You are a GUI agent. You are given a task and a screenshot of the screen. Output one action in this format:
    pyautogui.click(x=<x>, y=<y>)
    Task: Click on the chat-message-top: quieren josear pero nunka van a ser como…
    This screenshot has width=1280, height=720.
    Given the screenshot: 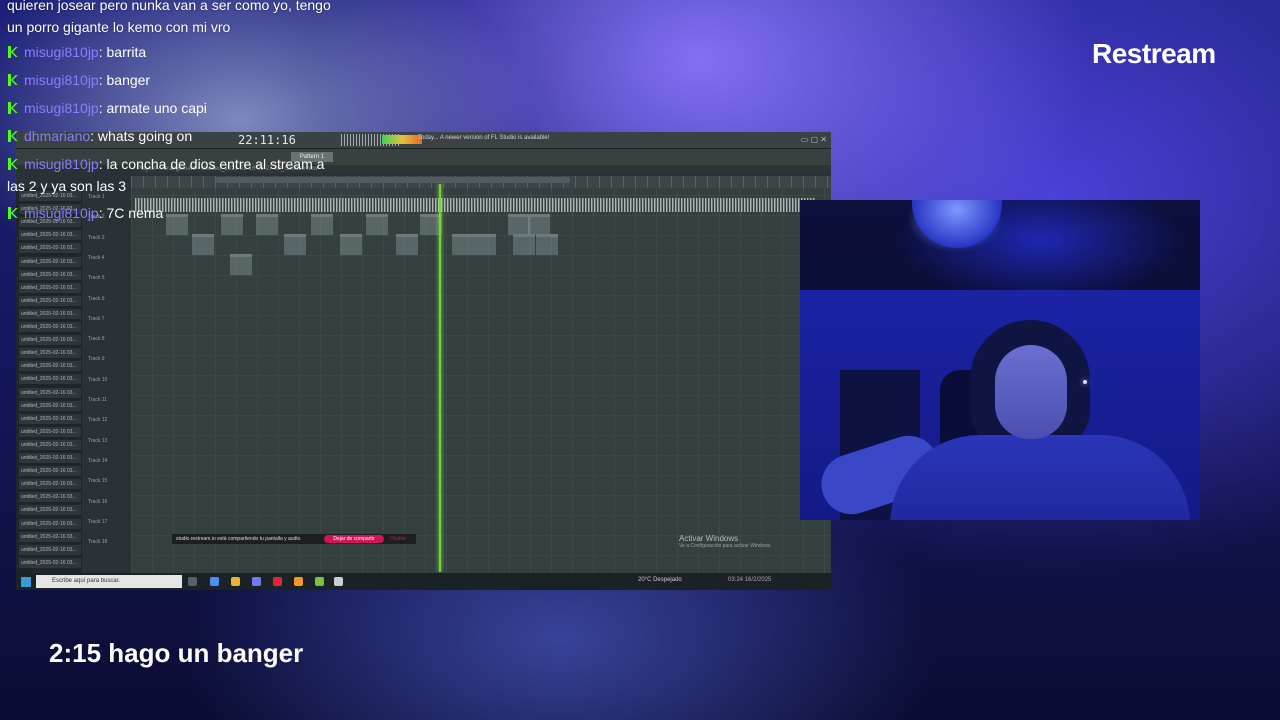 What is the action you would take?
    pyautogui.click(x=169, y=17)
    